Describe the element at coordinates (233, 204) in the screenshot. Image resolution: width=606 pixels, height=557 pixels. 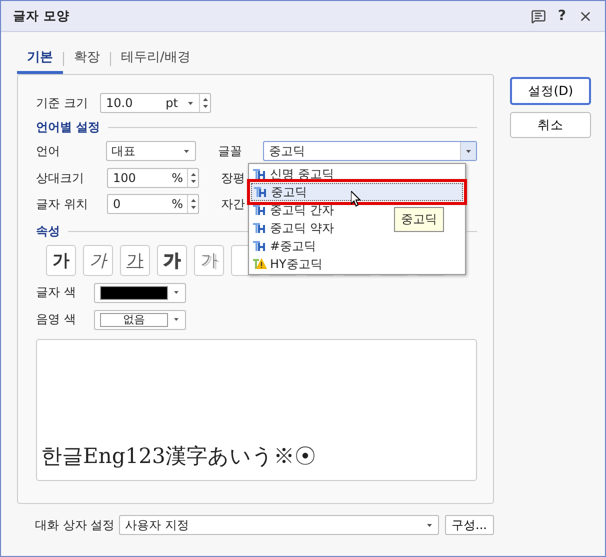
I see `field-label: 자간` at that location.